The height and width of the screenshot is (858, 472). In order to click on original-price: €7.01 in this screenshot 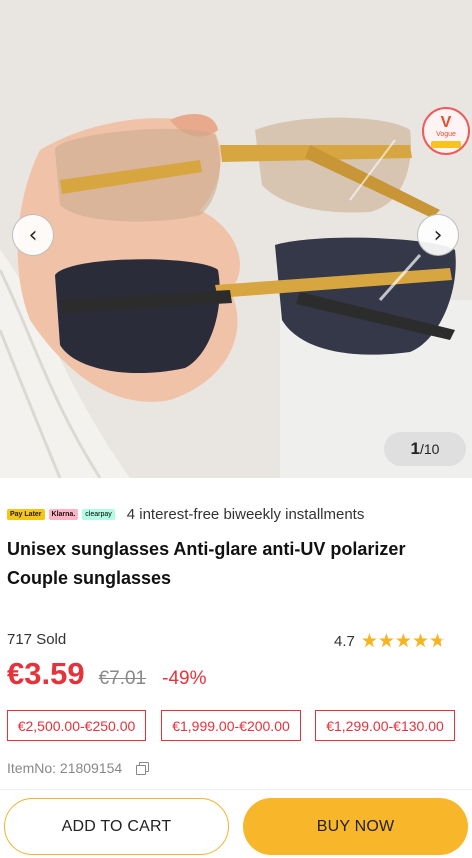, I will do `click(122, 678)`.